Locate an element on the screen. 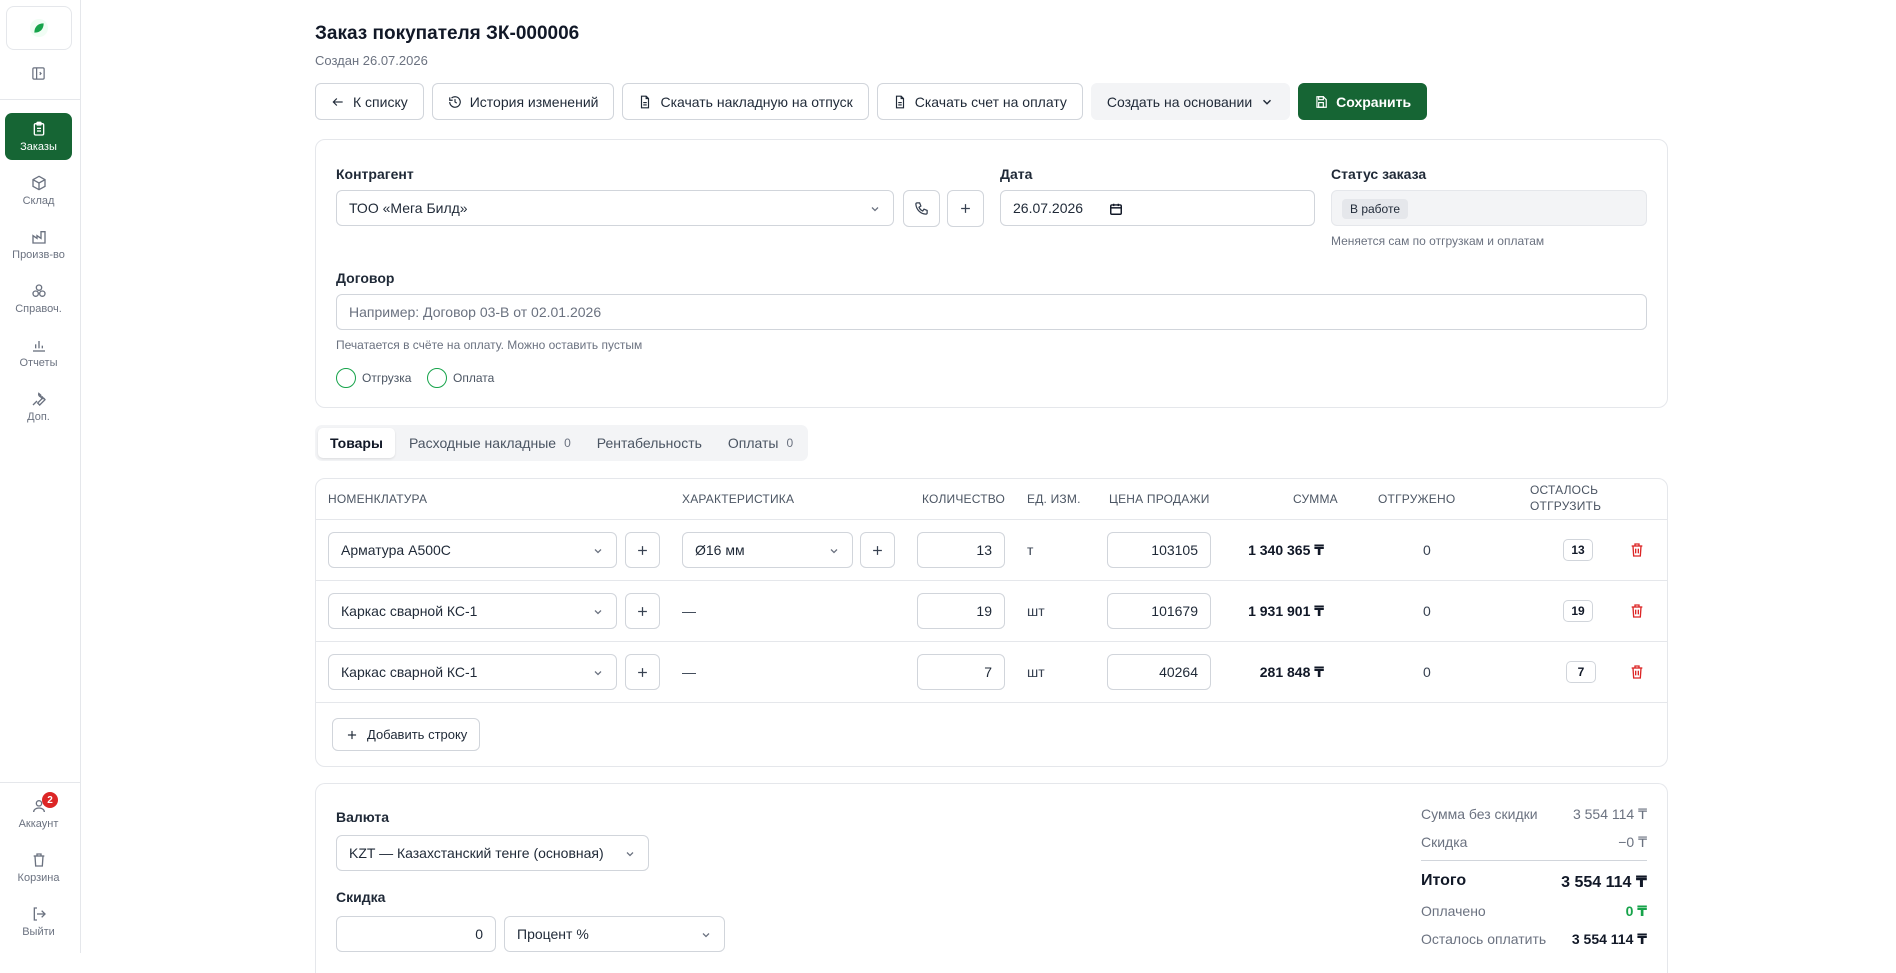  bar-chart-icon is located at coordinates (38, 346).